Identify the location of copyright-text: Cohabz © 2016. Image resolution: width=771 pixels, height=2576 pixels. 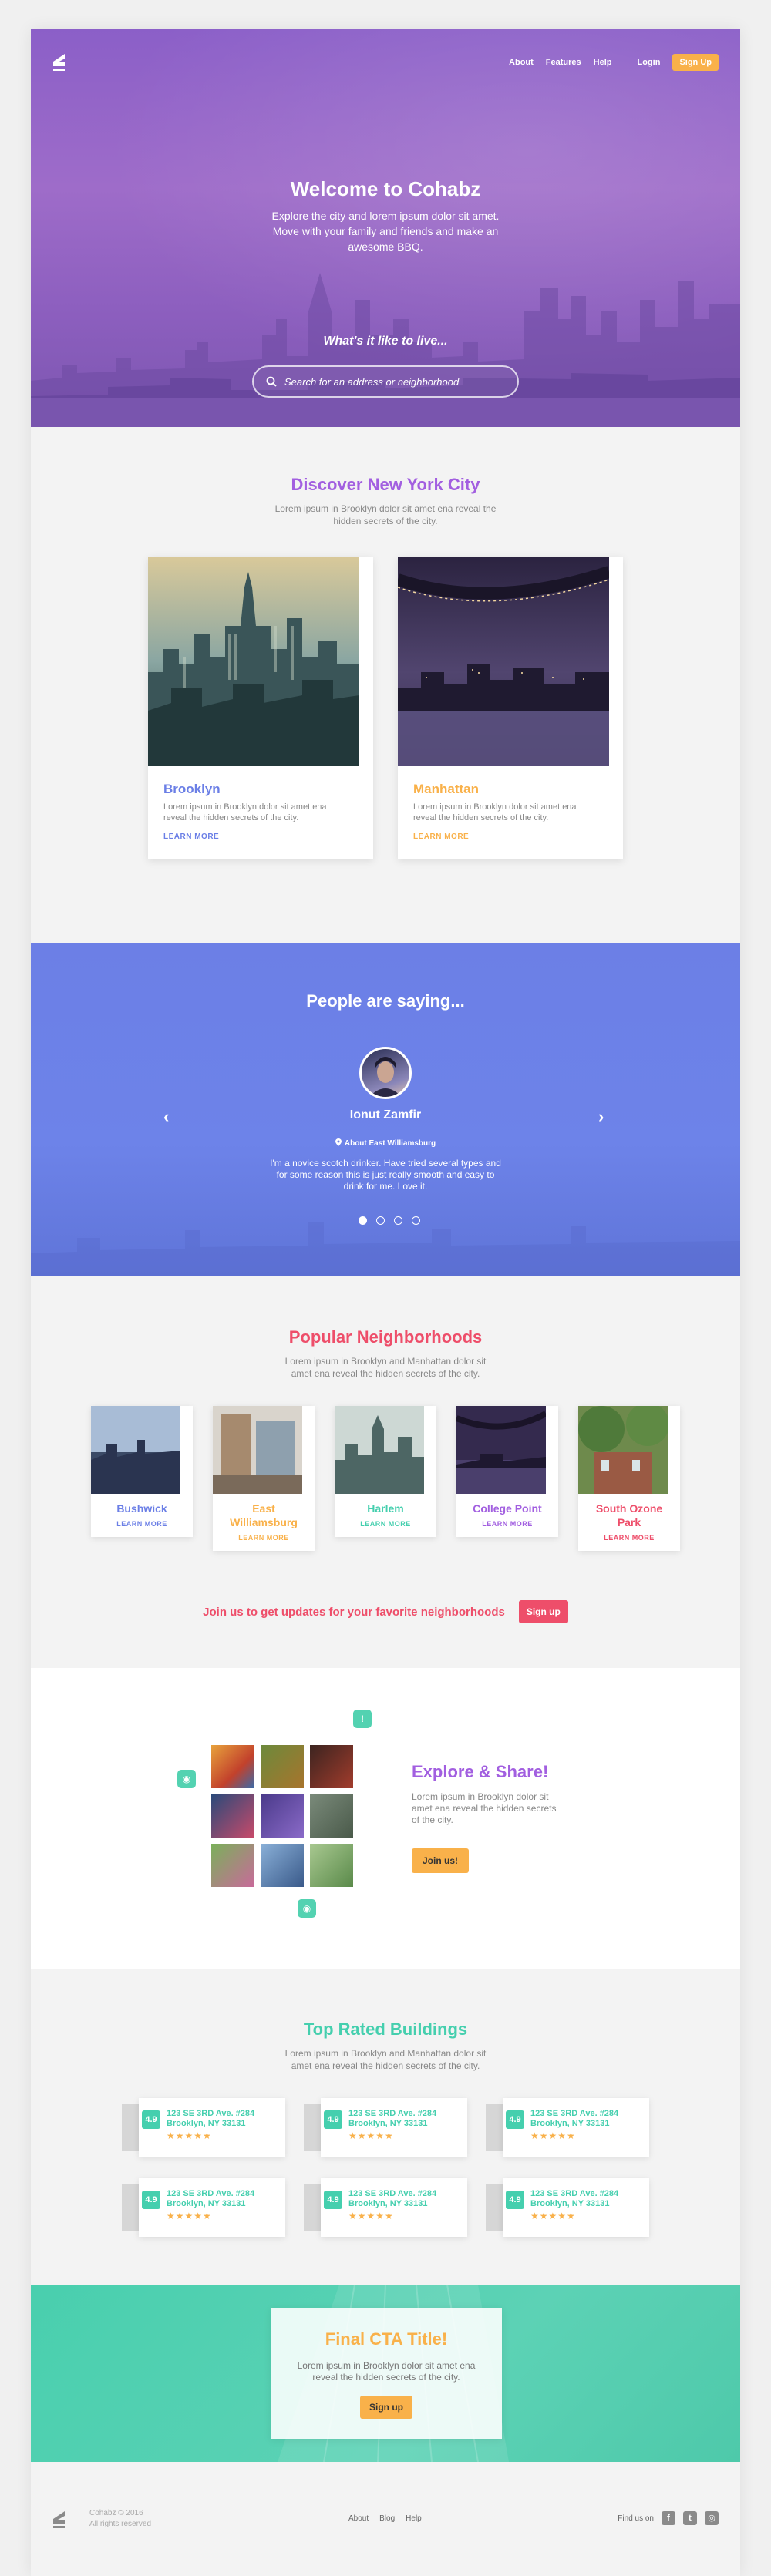
(116, 2513).